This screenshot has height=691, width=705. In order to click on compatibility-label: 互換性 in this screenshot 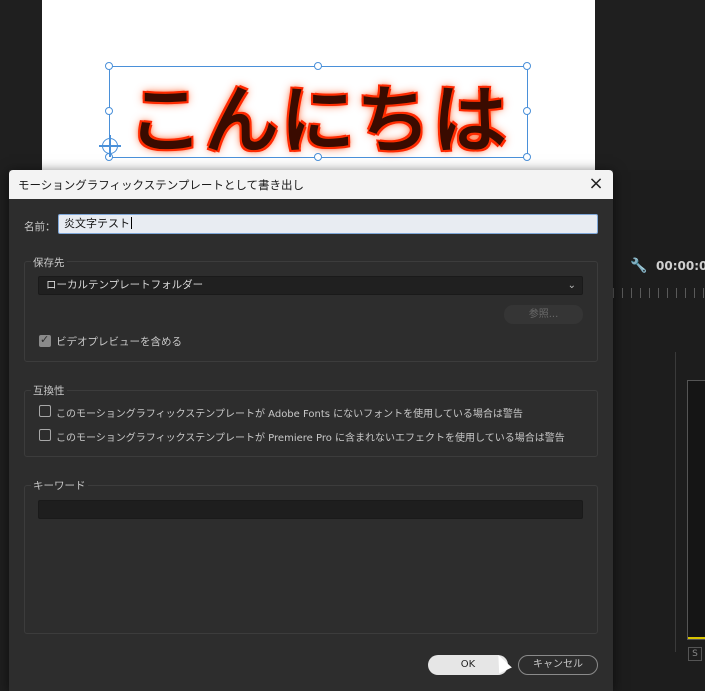, I will do `click(49, 390)`.